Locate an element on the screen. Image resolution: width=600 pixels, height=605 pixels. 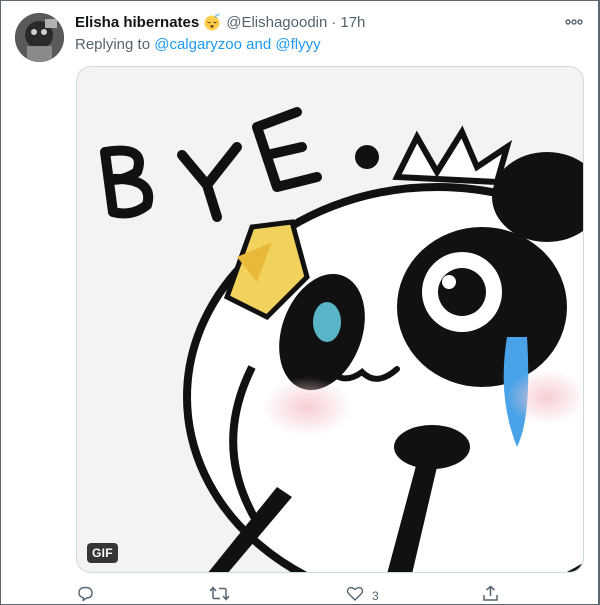
author-name: Elisha hibernates is located at coordinates (137, 22).